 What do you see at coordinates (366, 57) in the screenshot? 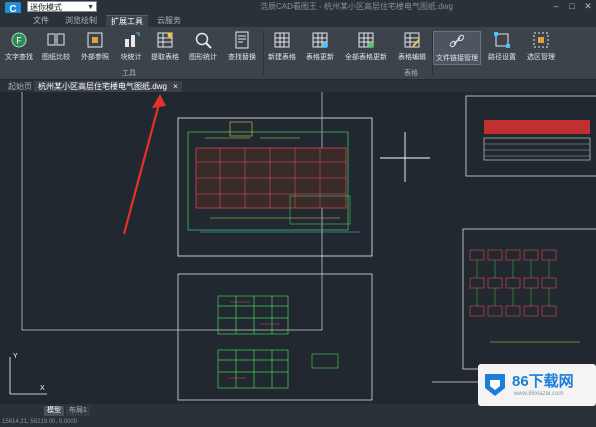
I see `update-all-tables-label: 全部表格更新` at bounding box center [366, 57].